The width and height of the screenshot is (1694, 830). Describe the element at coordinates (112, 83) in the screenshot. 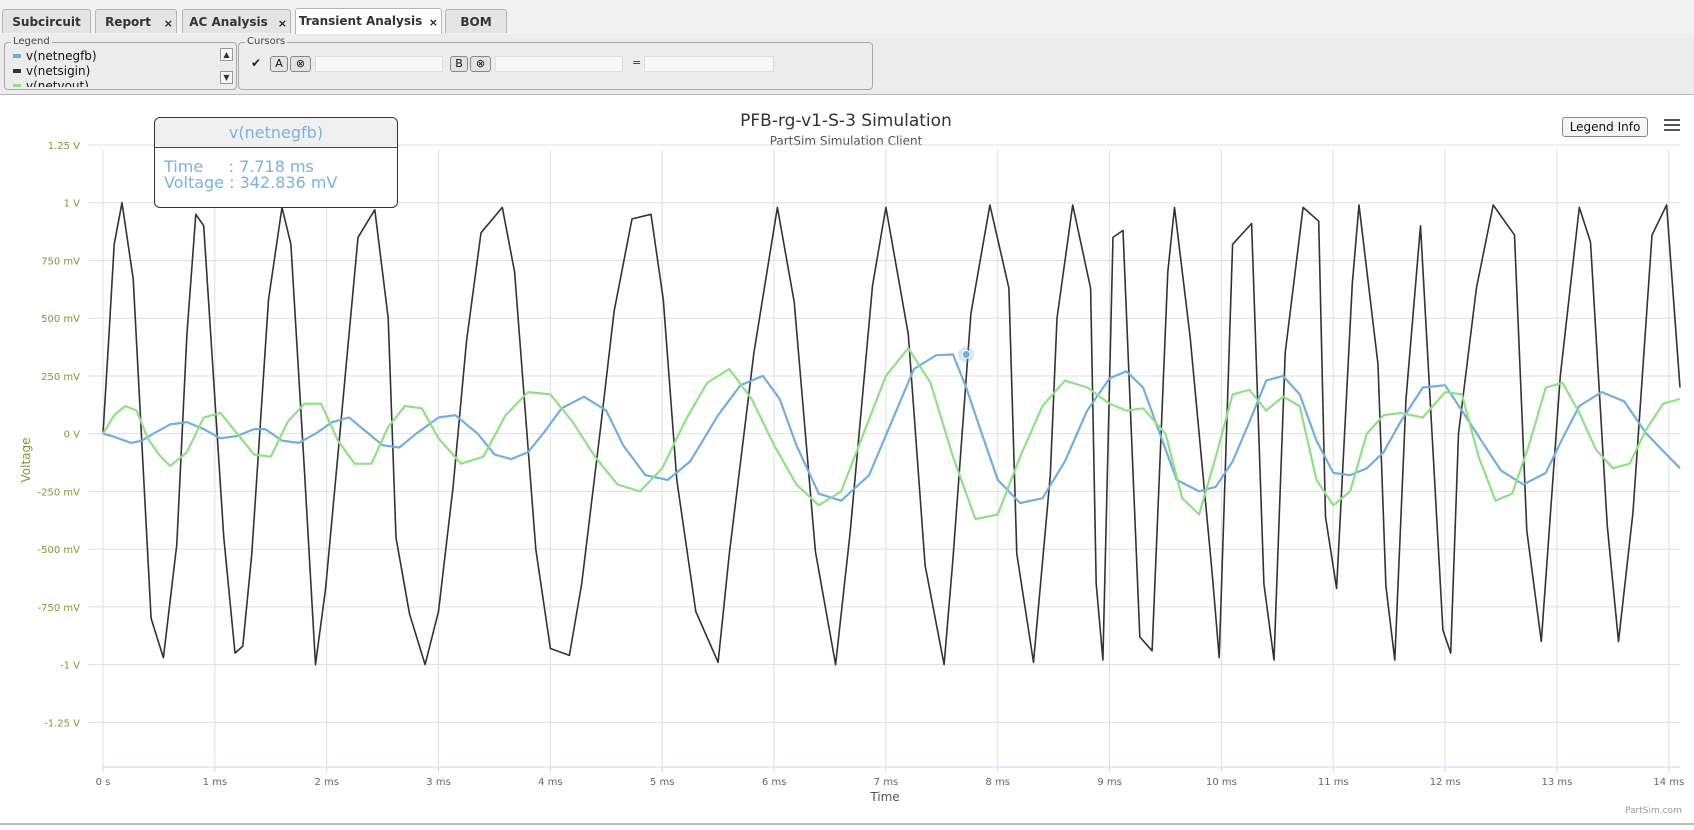

I see `legend-item: v(netvout)` at that location.